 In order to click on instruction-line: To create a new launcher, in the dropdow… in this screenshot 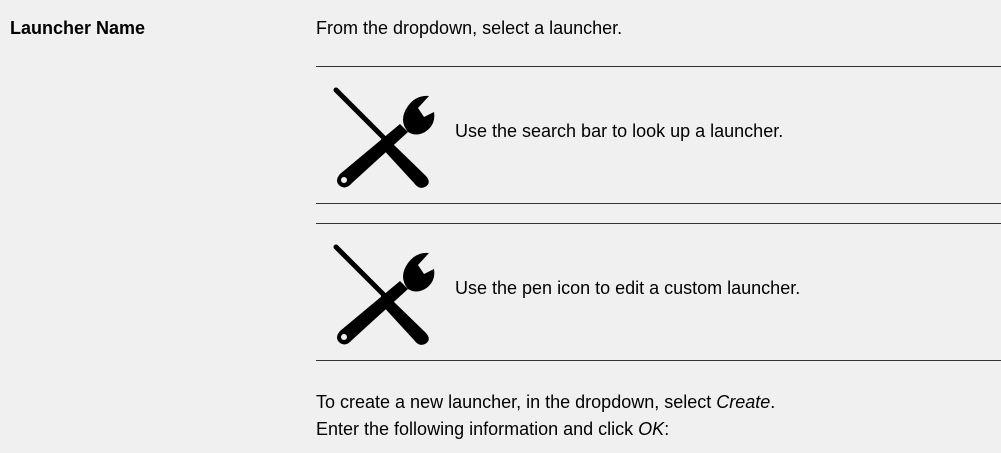, I will do `click(545, 402)`.